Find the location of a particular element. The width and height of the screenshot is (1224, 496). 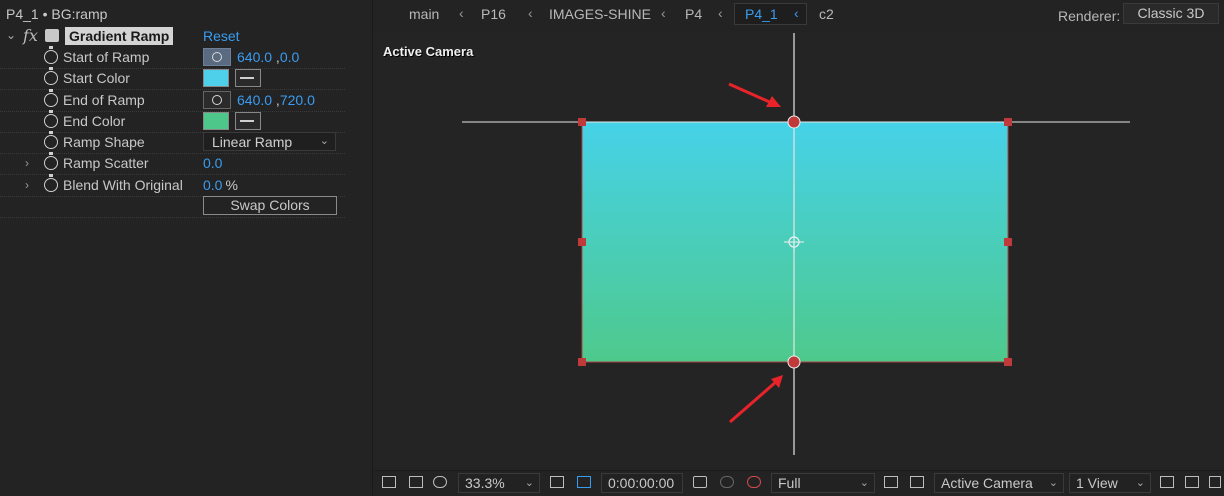

blend-with-original-row: › Blend With Original 0.0% is located at coordinates (172, 185).